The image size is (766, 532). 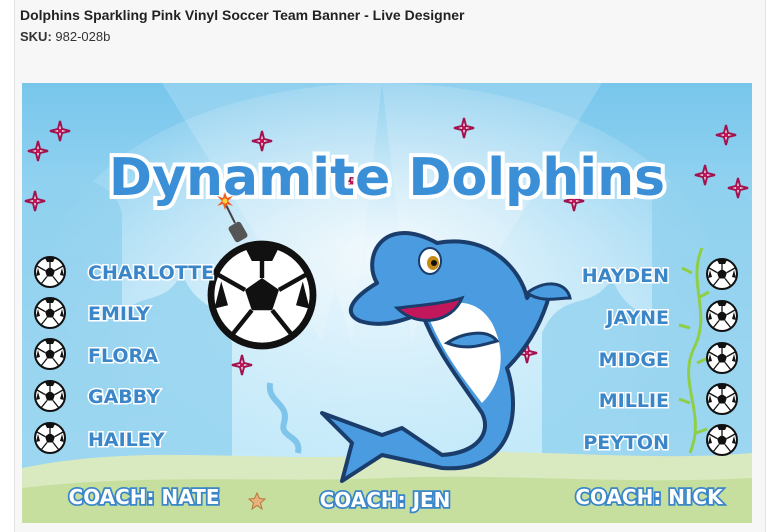 What do you see at coordinates (626, 443) in the screenshot?
I see `player-name-right-5: PEYTON` at bounding box center [626, 443].